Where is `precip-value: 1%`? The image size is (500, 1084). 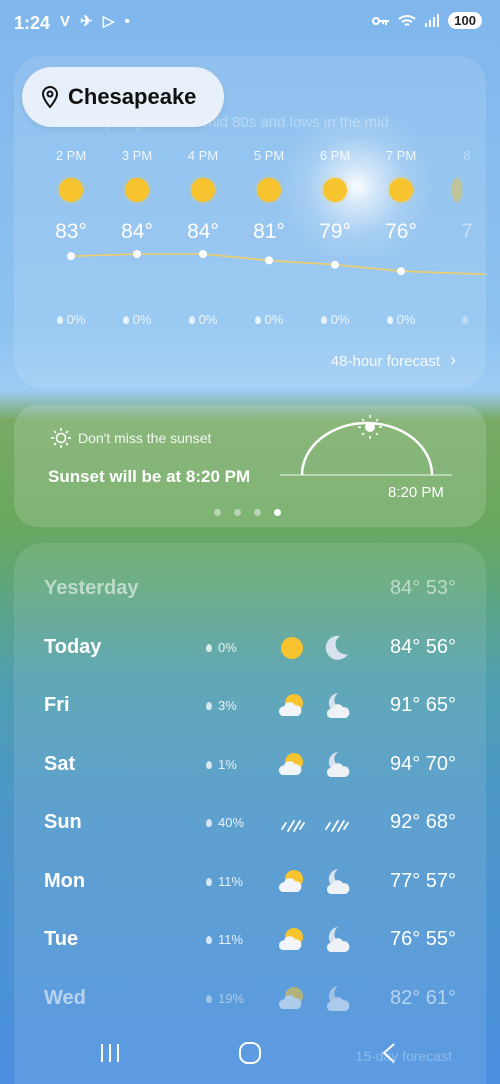 precip-value: 1% is located at coordinates (227, 764).